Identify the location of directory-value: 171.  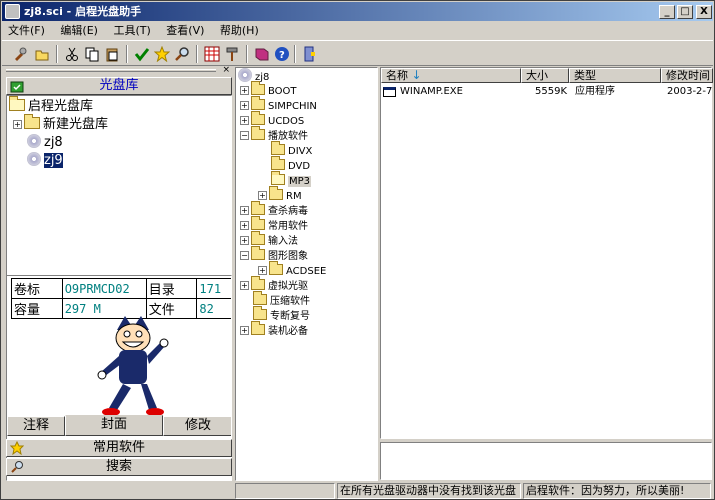
(213, 288).